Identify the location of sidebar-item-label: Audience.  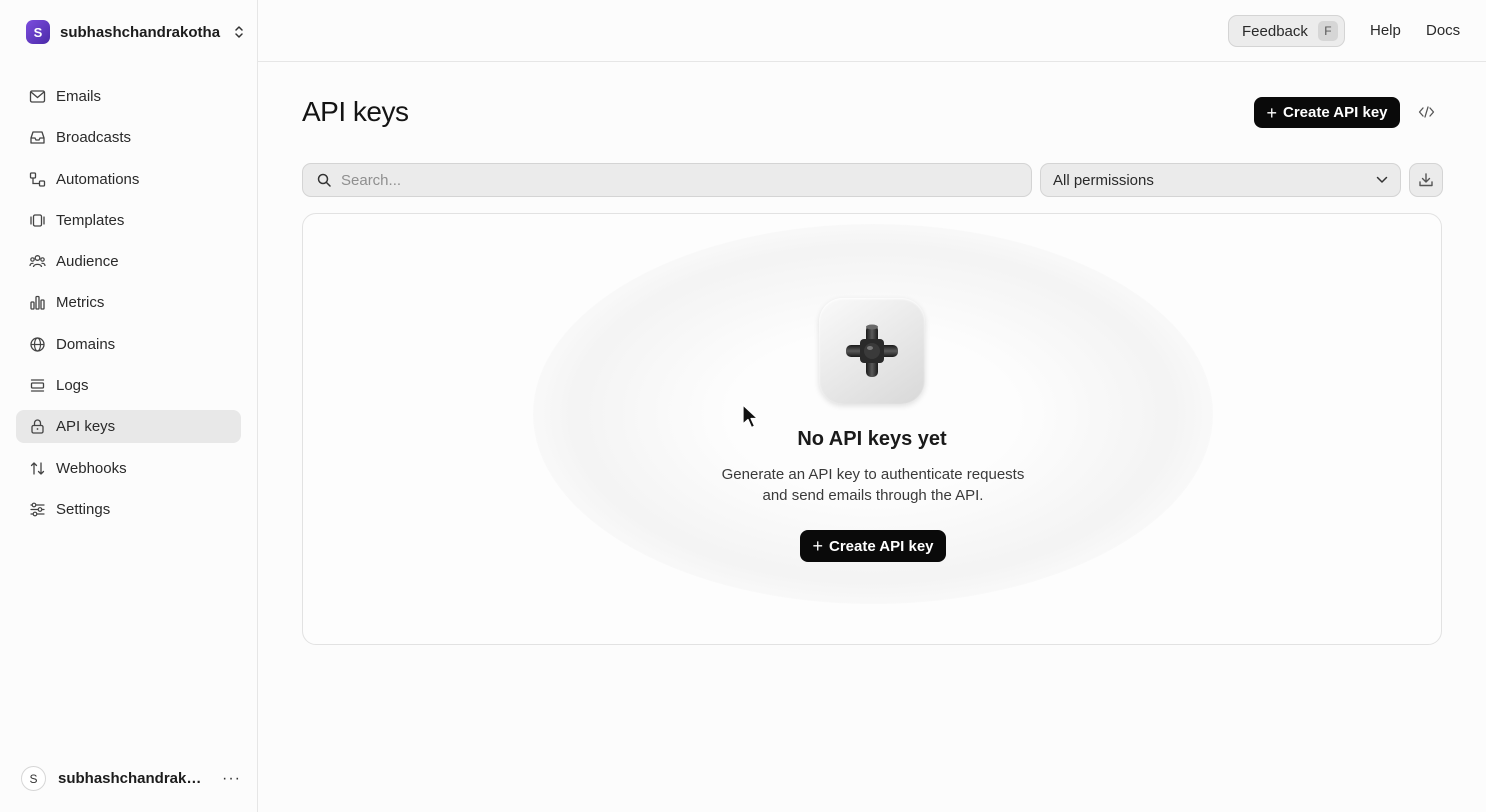
(87, 262).